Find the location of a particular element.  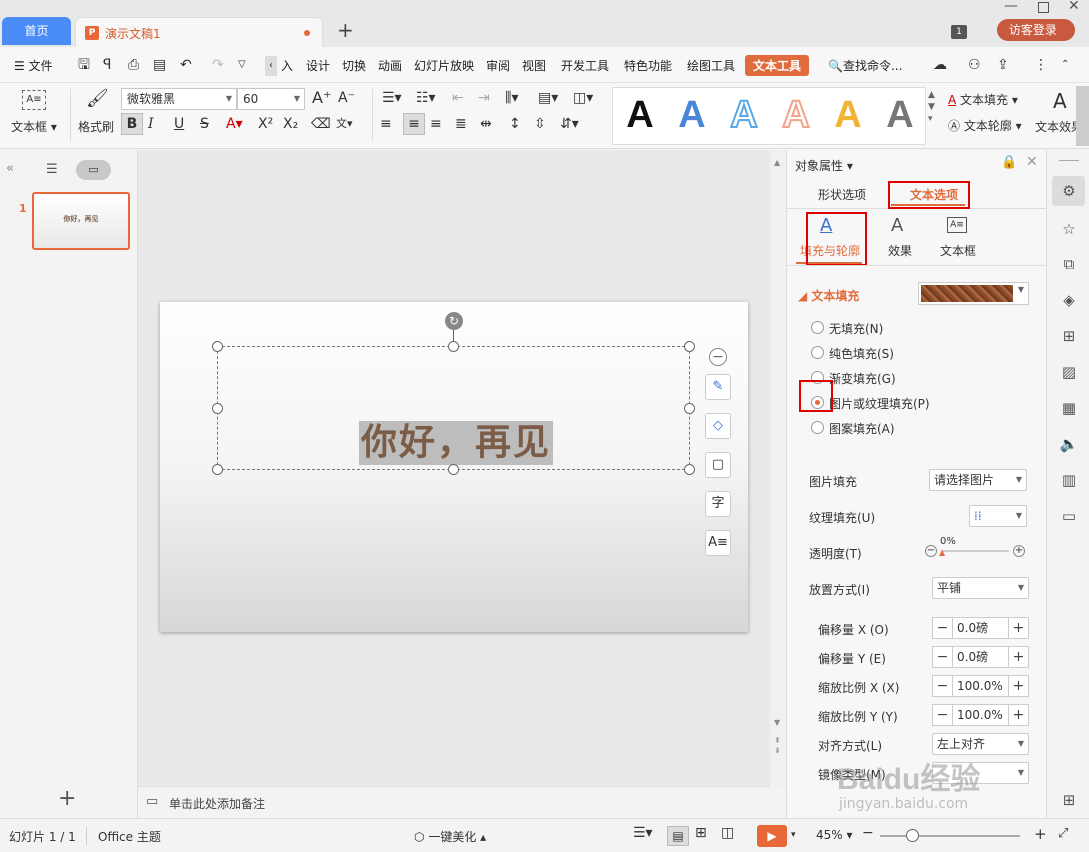

layers-icon: ◈ is located at coordinates (1069, 300).